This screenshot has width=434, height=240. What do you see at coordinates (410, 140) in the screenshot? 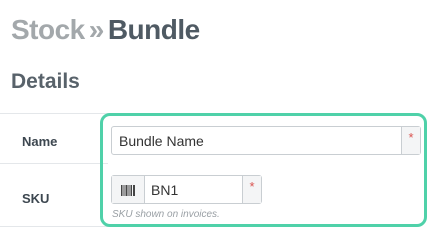
I see `name-required-marker: *` at bounding box center [410, 140].